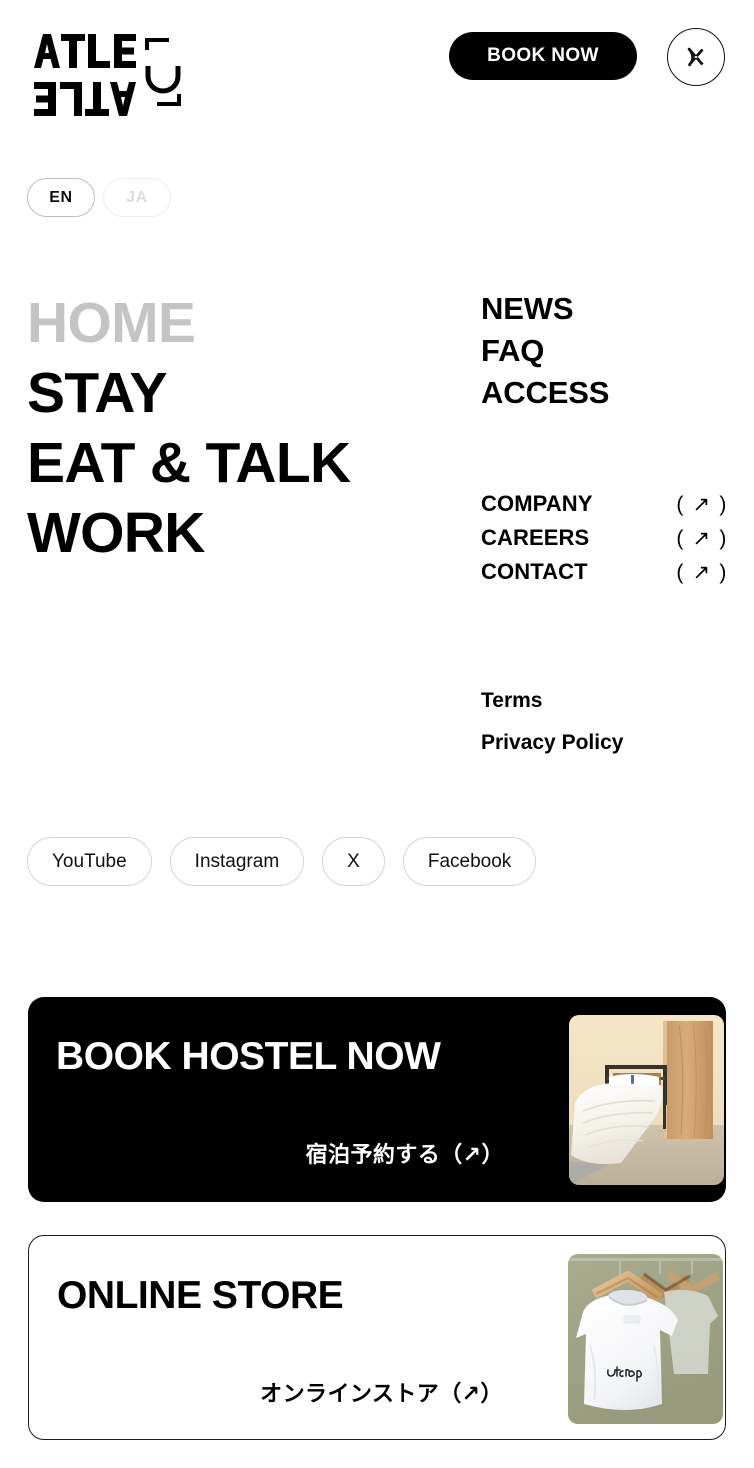 This screenshot has width=754, height=1468. I want to click on close-icon, so click(695, 57).